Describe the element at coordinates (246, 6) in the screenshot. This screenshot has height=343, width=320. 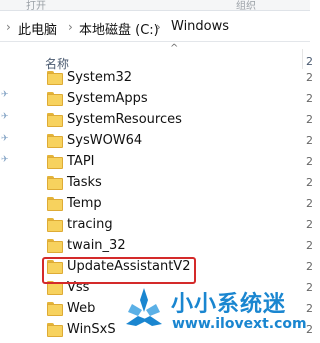
I see `ribbon-organize-label: 组织` at that location.